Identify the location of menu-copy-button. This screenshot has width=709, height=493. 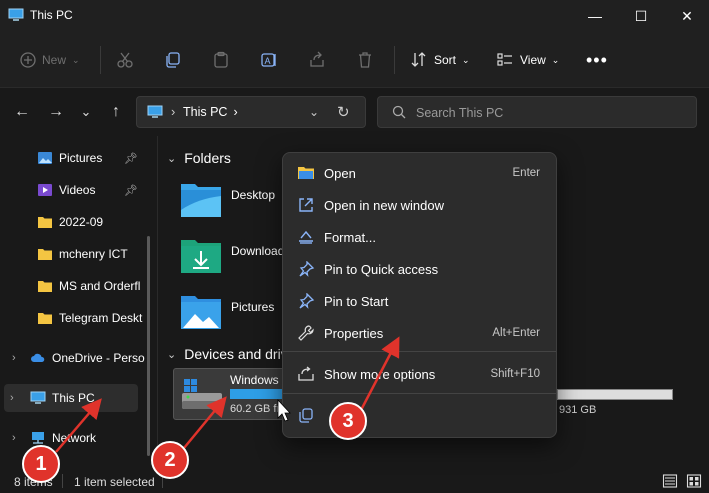
(303, 416).